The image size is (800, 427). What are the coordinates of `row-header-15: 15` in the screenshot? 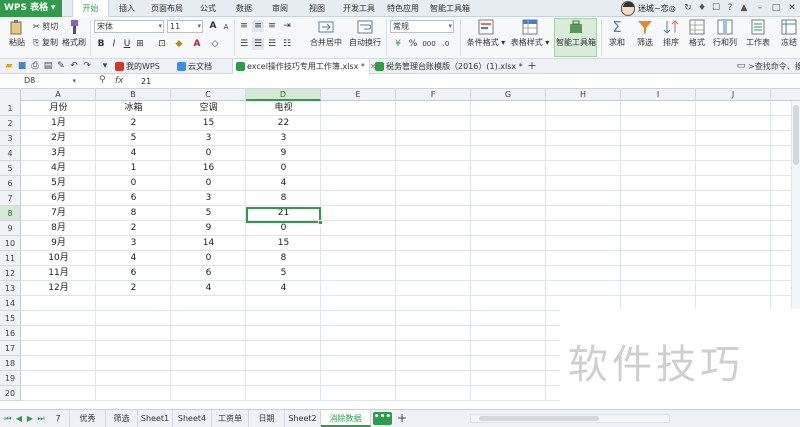 It's located at (10, 318).